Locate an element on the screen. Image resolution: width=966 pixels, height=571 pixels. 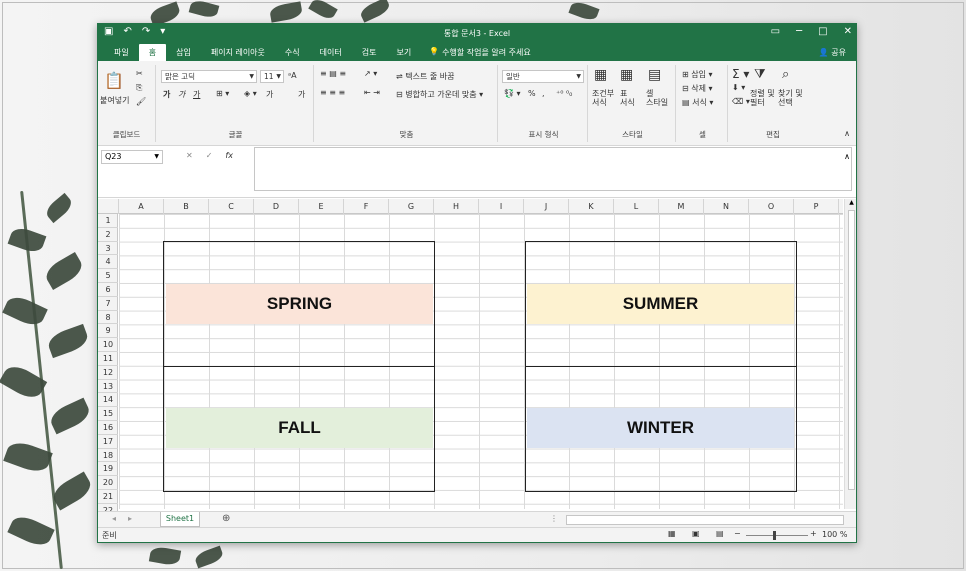
table-format-icon: ▦ is located at coordinates (626, 75).